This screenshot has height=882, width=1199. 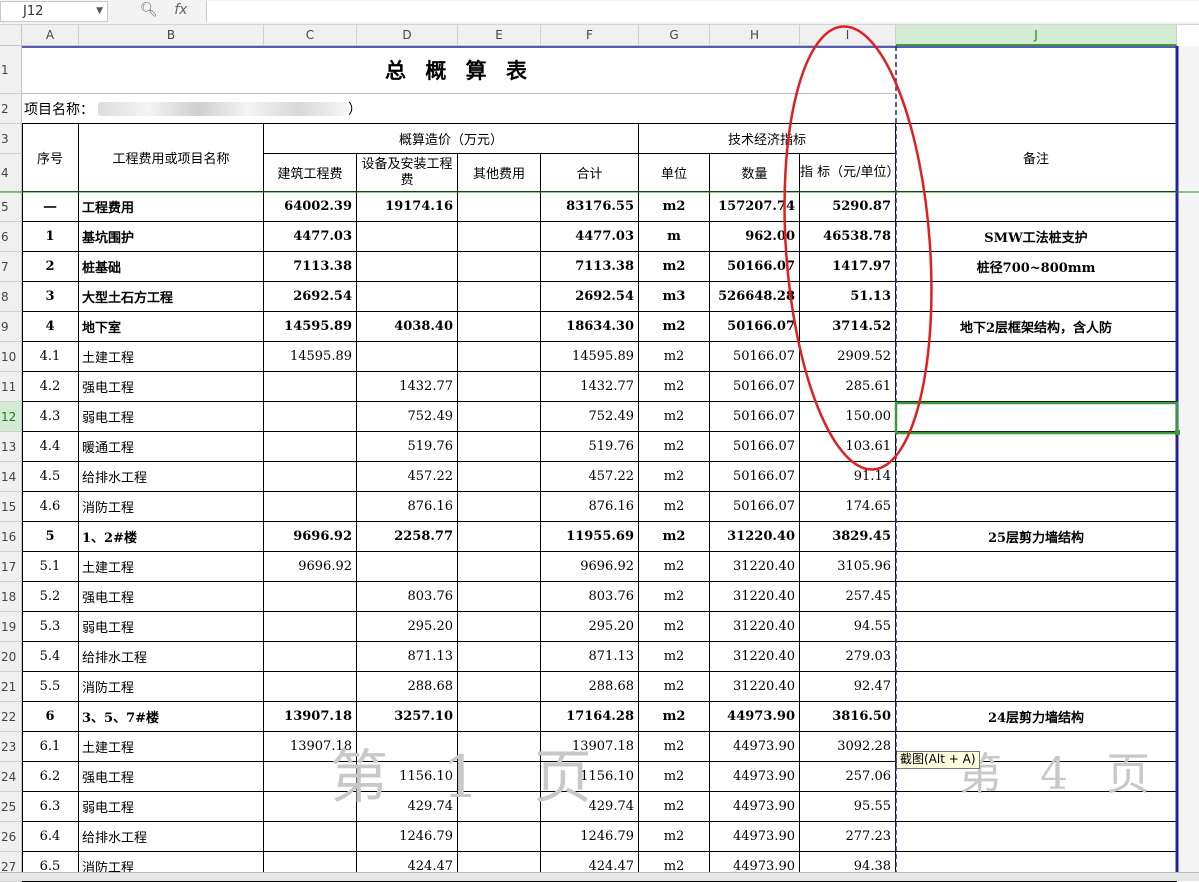 What do you see at coordinates (848, 237) in the screenshot?
I see `table-cell-idx: 46538.78` at bounding box center [848, 237].